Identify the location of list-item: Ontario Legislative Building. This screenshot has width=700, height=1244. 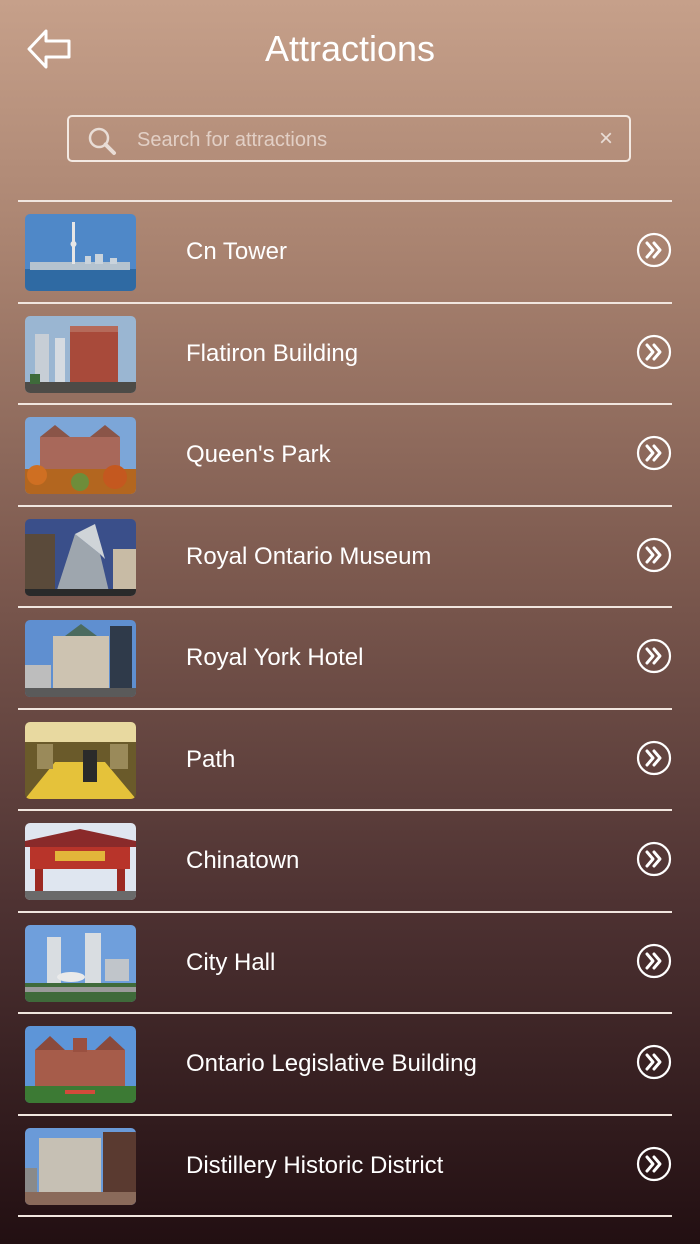
(345, 1065).